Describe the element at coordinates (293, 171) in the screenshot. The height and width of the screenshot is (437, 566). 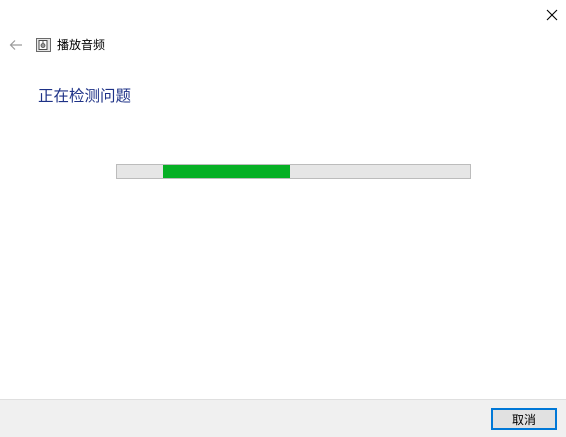
I see `progress-bar` at that location.